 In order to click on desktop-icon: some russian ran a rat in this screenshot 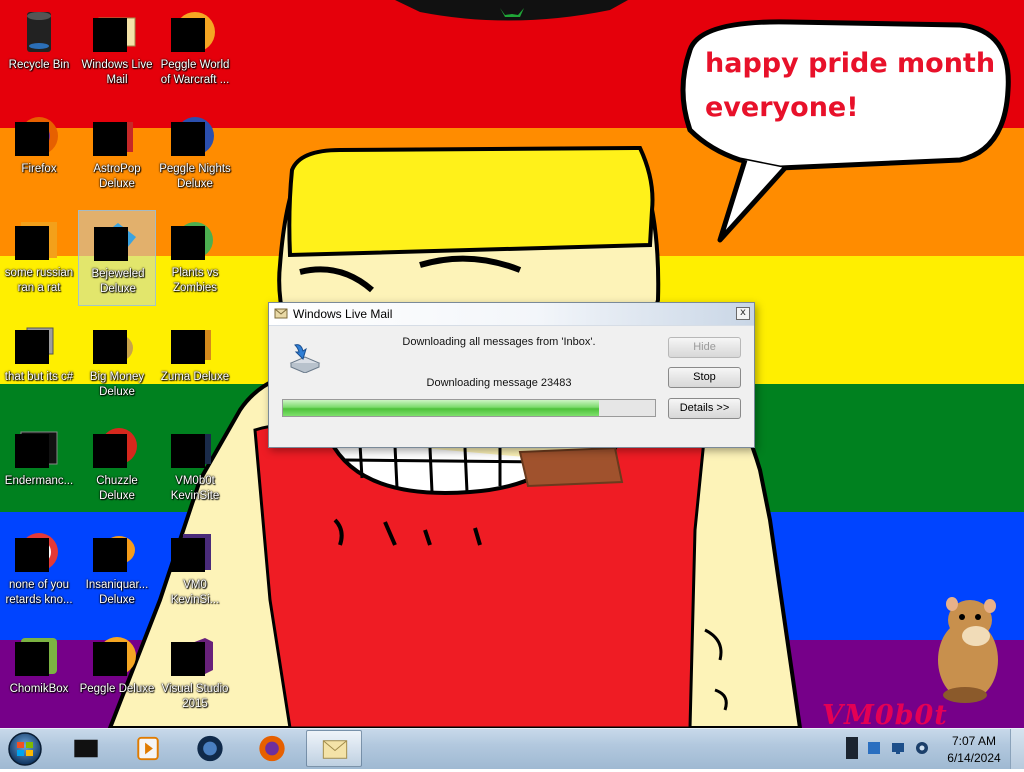, I will do `click(39, 258)`.